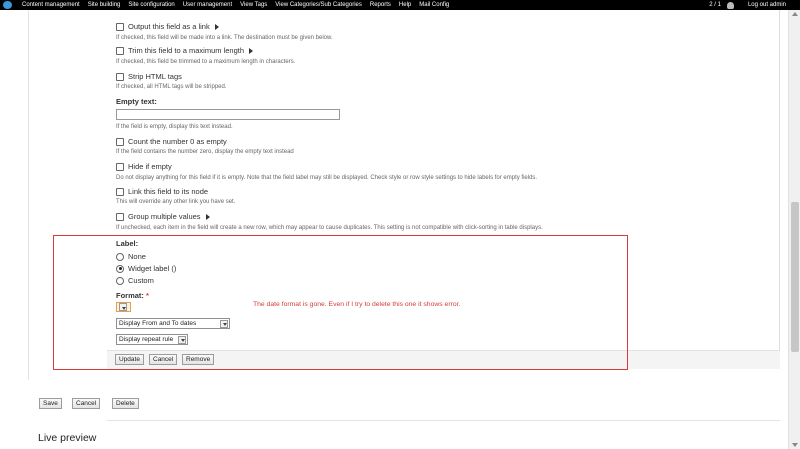 Image resolution: width=800 pixels, height=449 pixels. I want to click on option-hide-if-empty: Hide if empty, so click(144, 166).